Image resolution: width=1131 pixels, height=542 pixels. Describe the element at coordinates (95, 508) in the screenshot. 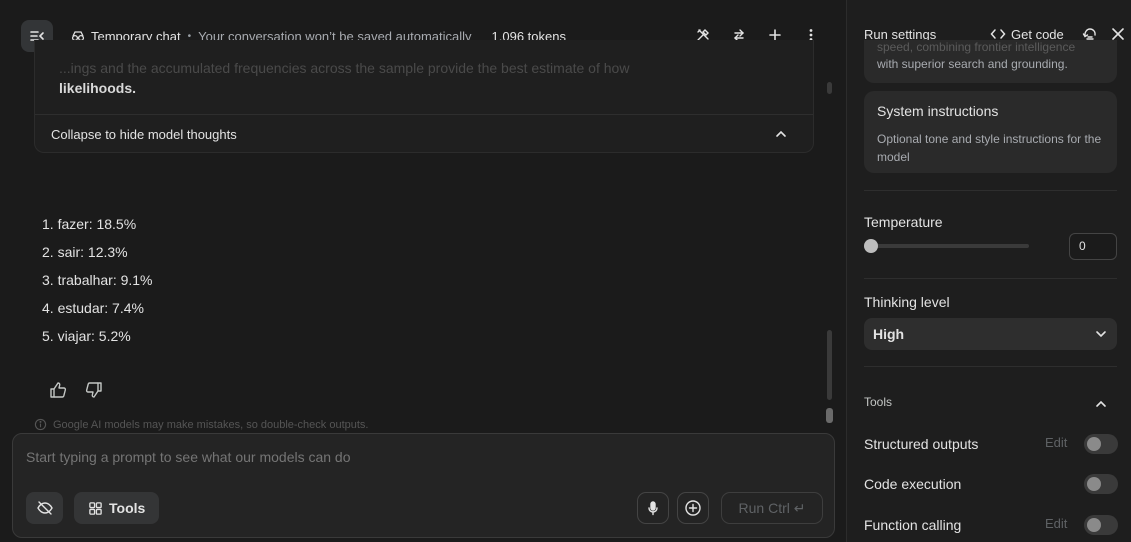

I see `grid-icon` at that location.